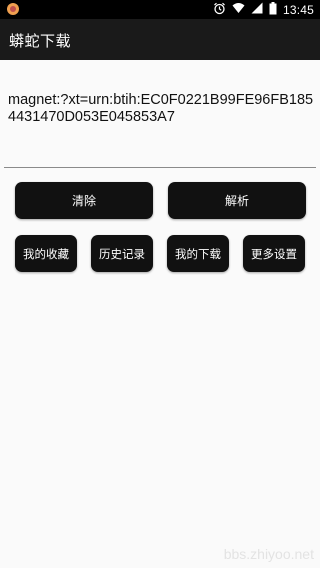 The width and height of the screenshot is (320, 568). Describe the element at coordinates (273, 9) in the screenshot. I see `battery-icon` at that location.